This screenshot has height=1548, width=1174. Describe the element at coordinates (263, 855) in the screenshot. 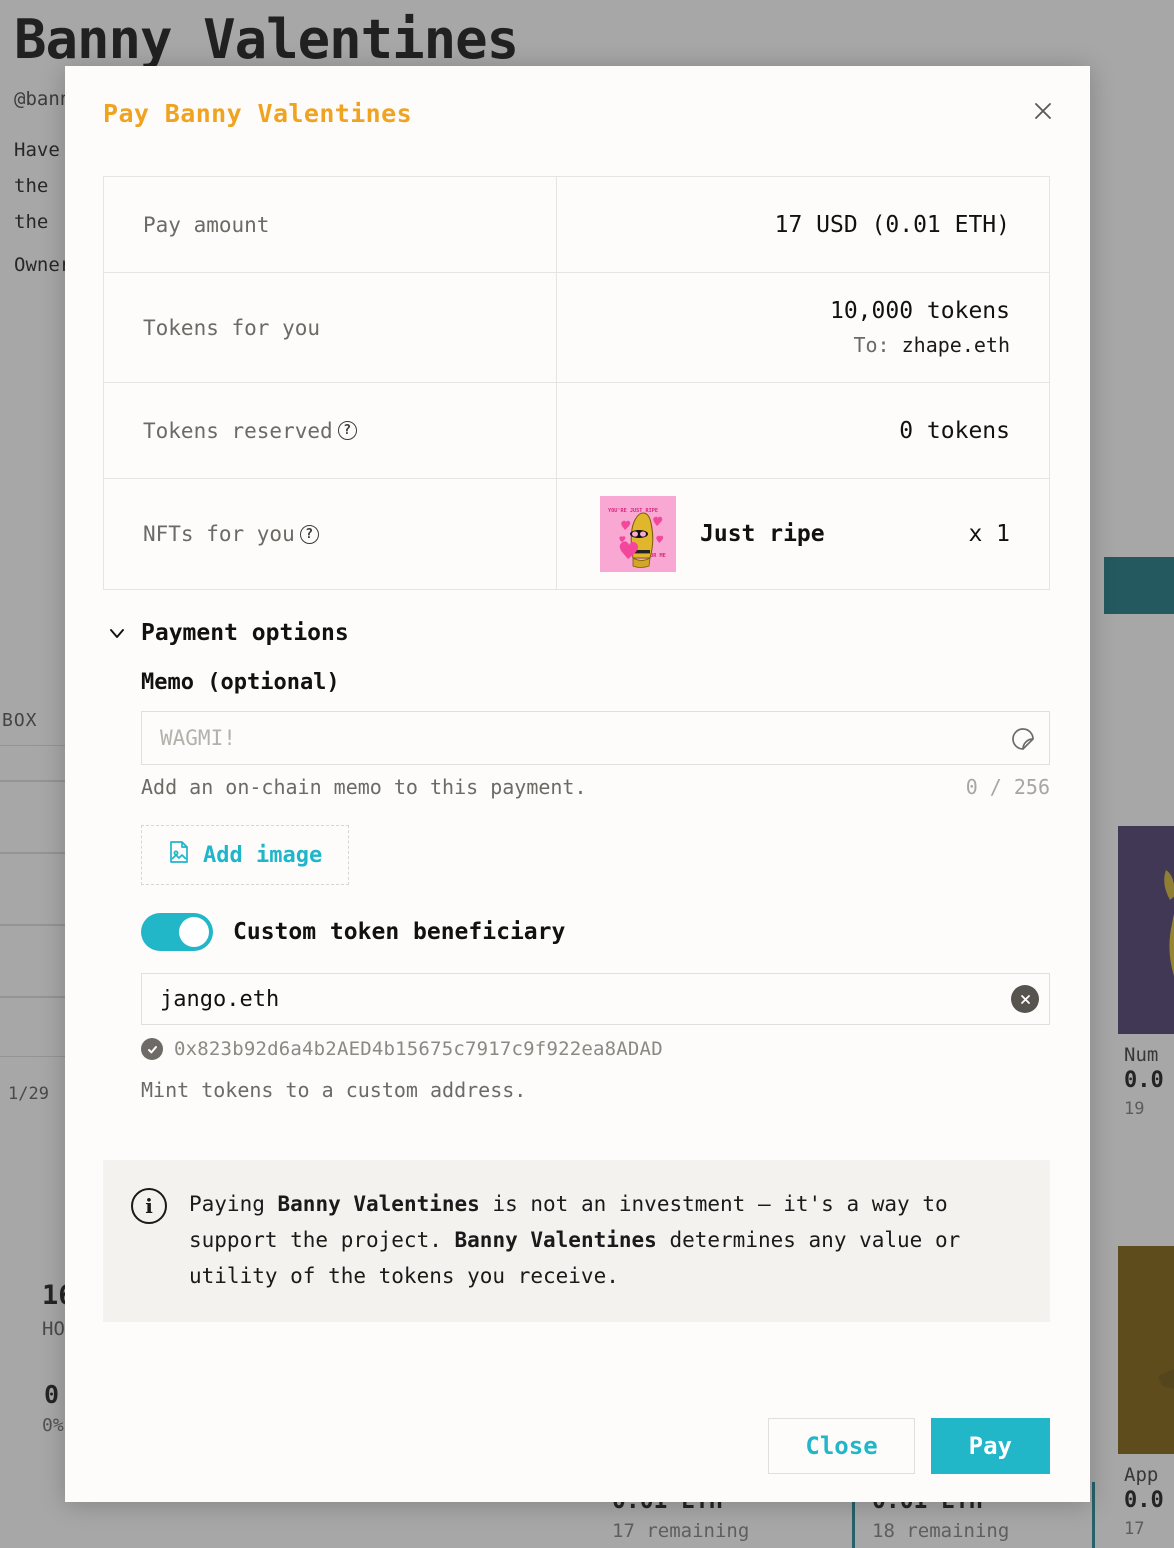

I see `add-image-label: Add image` at that location.